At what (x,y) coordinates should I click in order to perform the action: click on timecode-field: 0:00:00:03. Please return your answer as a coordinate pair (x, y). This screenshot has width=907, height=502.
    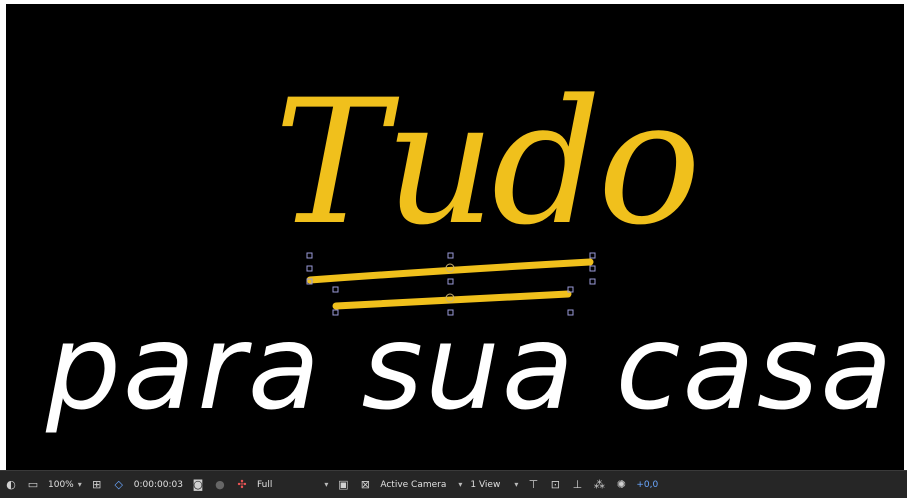
    Looking at the image, I should click on (158, 485).